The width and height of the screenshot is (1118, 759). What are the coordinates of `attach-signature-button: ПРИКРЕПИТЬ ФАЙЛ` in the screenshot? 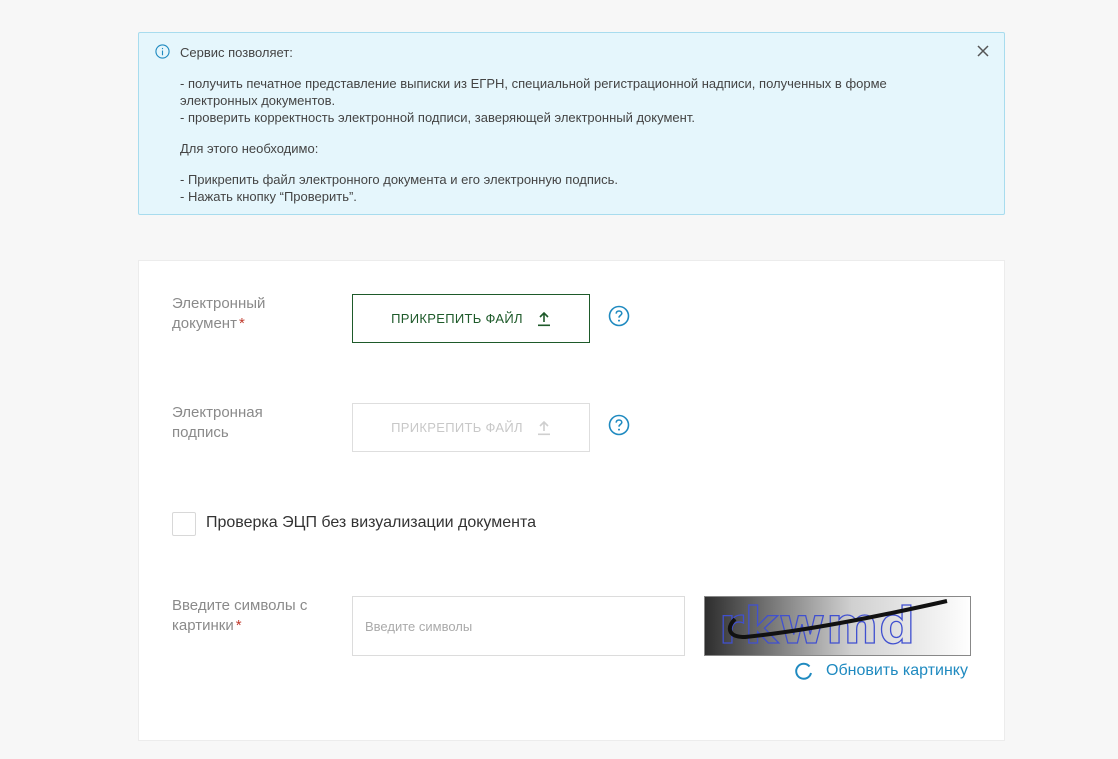 It's located at (471, 427).